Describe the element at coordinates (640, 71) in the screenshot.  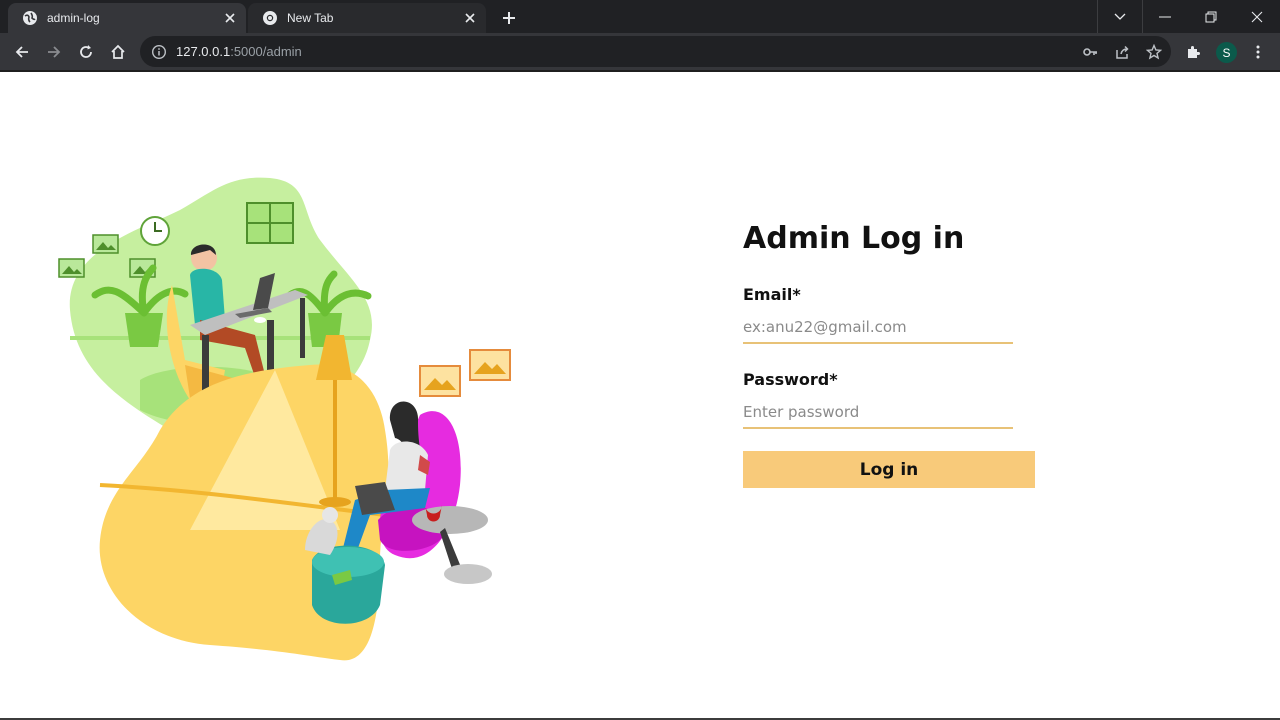
I see `toolbar-divider` at that location.